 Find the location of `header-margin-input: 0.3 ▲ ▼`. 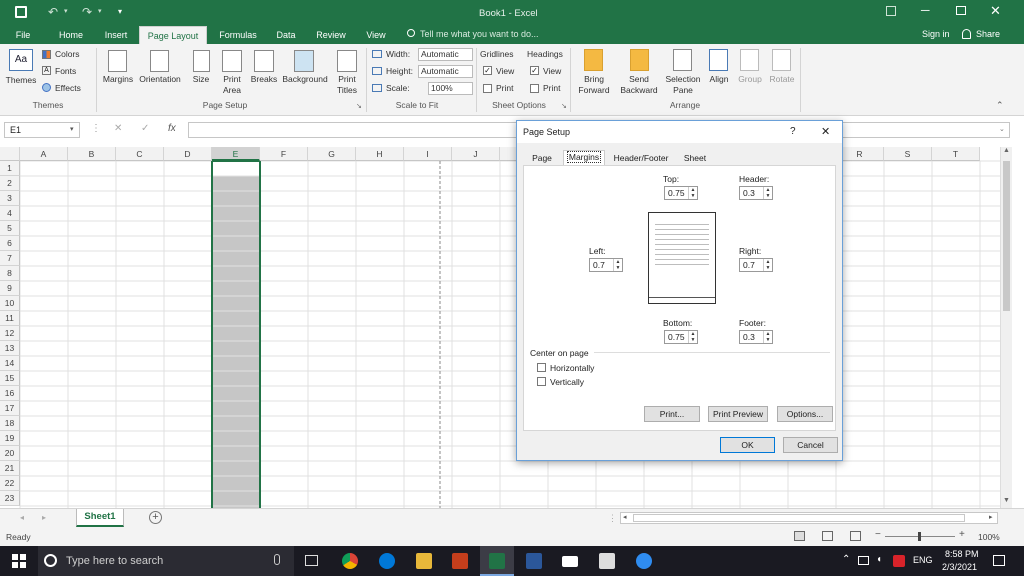

header-margin-input: 0.3 ▲ ▼ is located at coordinates (756, 193).